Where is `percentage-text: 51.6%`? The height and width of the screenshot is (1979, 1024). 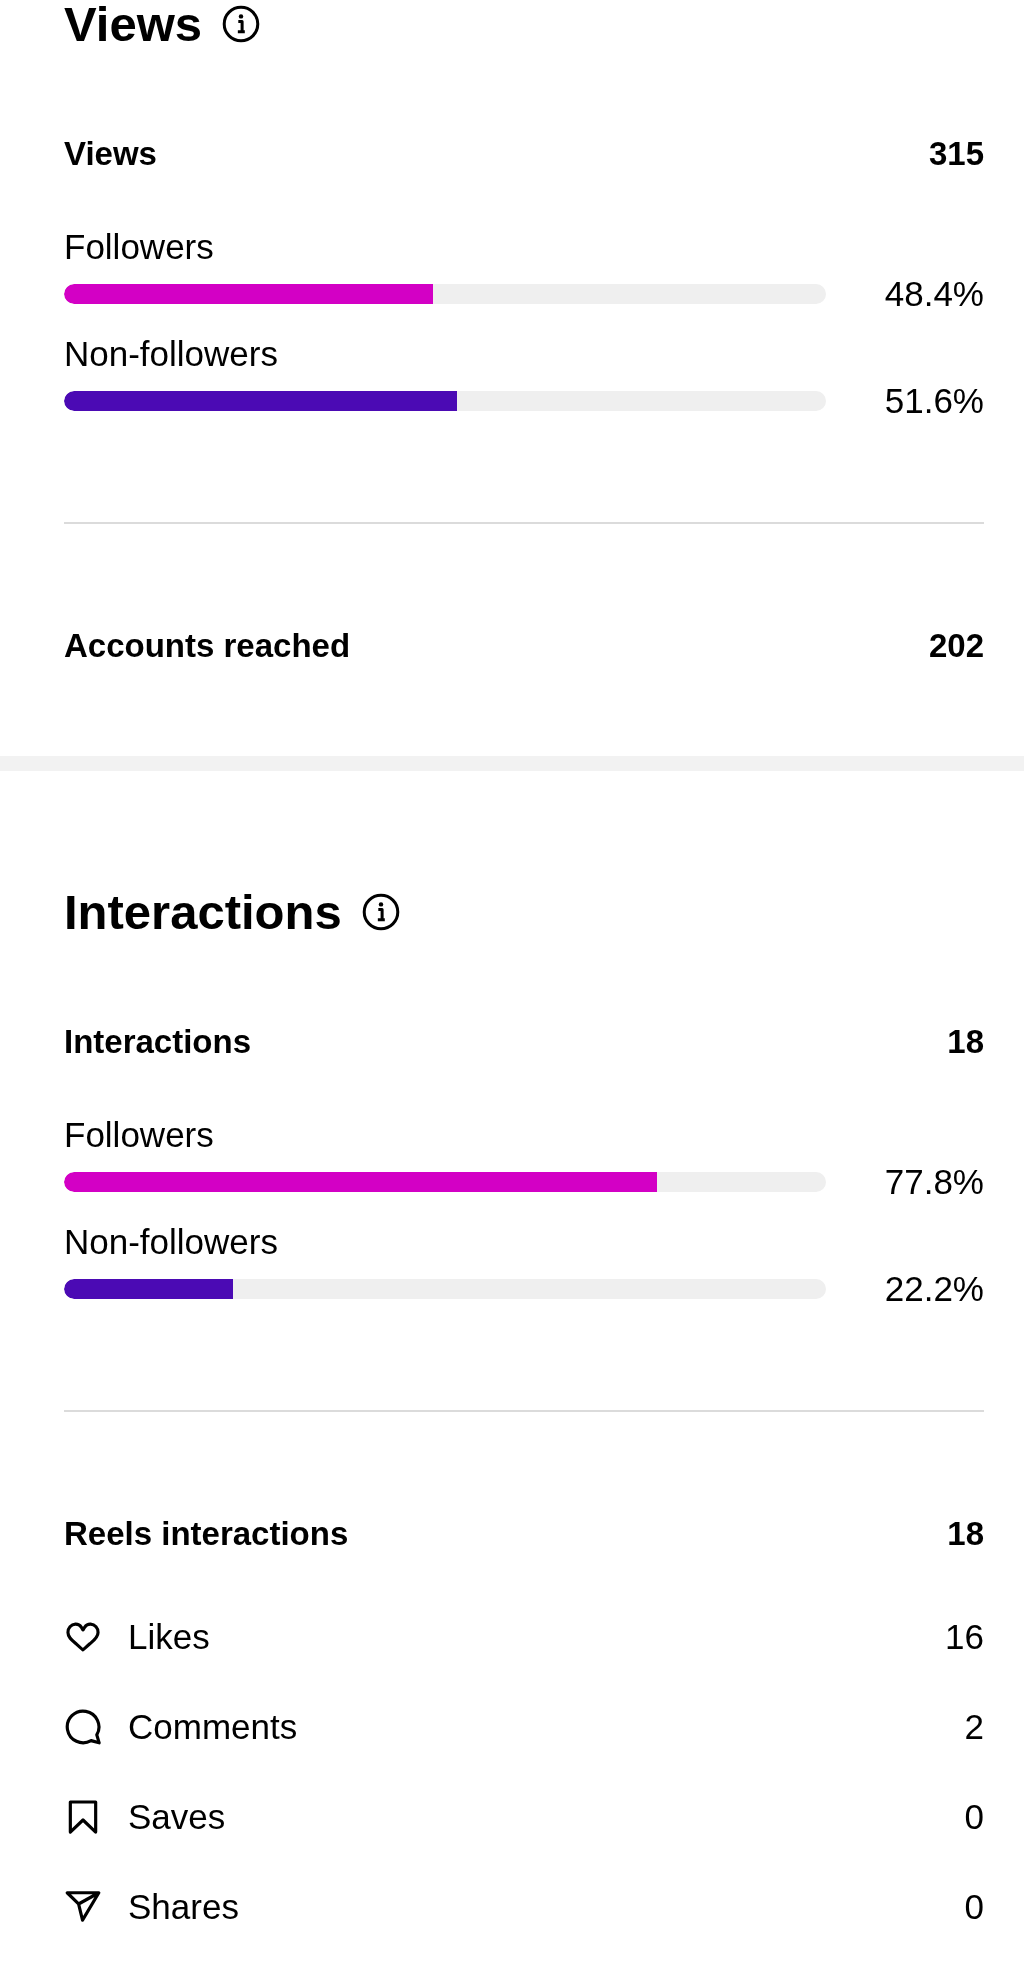 percentage-text: 51.6% is located at coordinates (933, 401).